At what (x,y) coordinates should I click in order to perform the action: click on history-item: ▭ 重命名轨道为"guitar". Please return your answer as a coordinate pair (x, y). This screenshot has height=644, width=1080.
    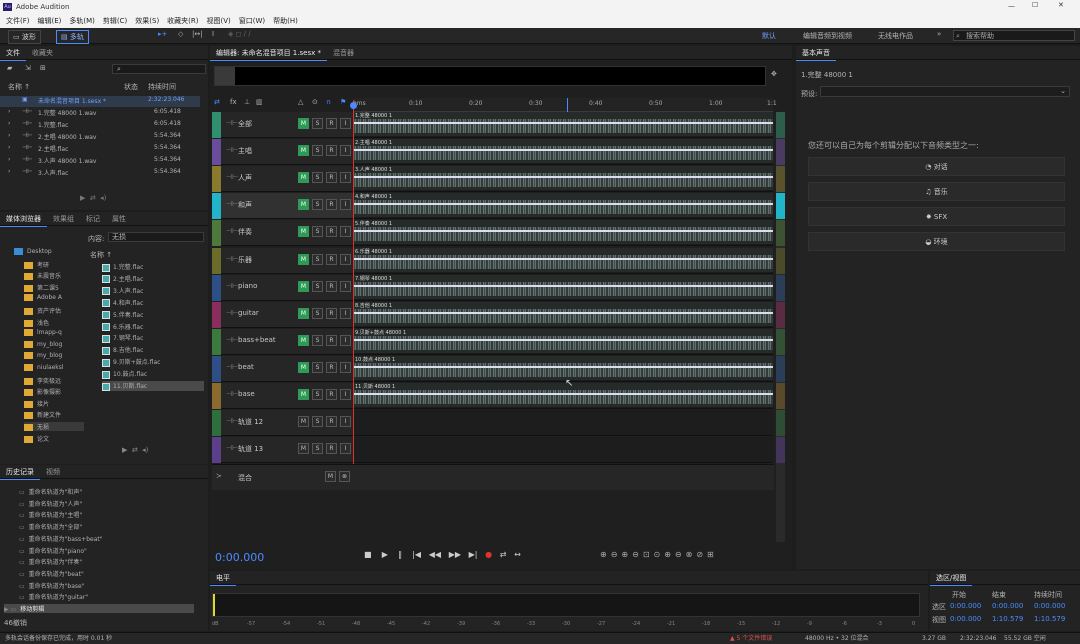
    Looking at the image, I should click on (53, 596).